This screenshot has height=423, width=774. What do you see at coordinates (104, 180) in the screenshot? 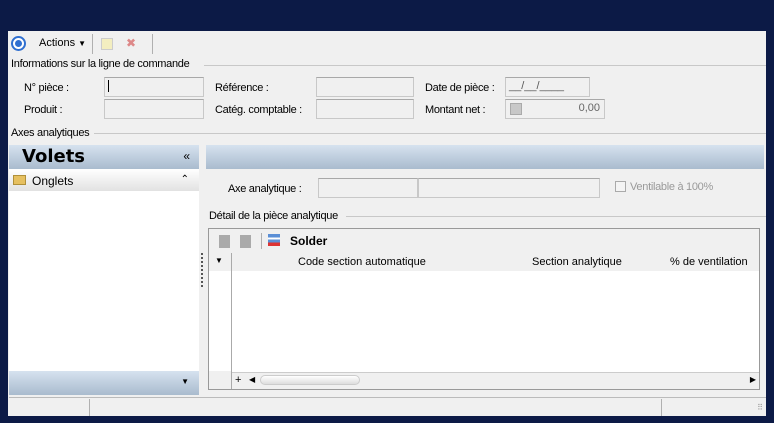
I see `volets-item-onglets: Onglets ⌃` at bounding box center [104, 180].